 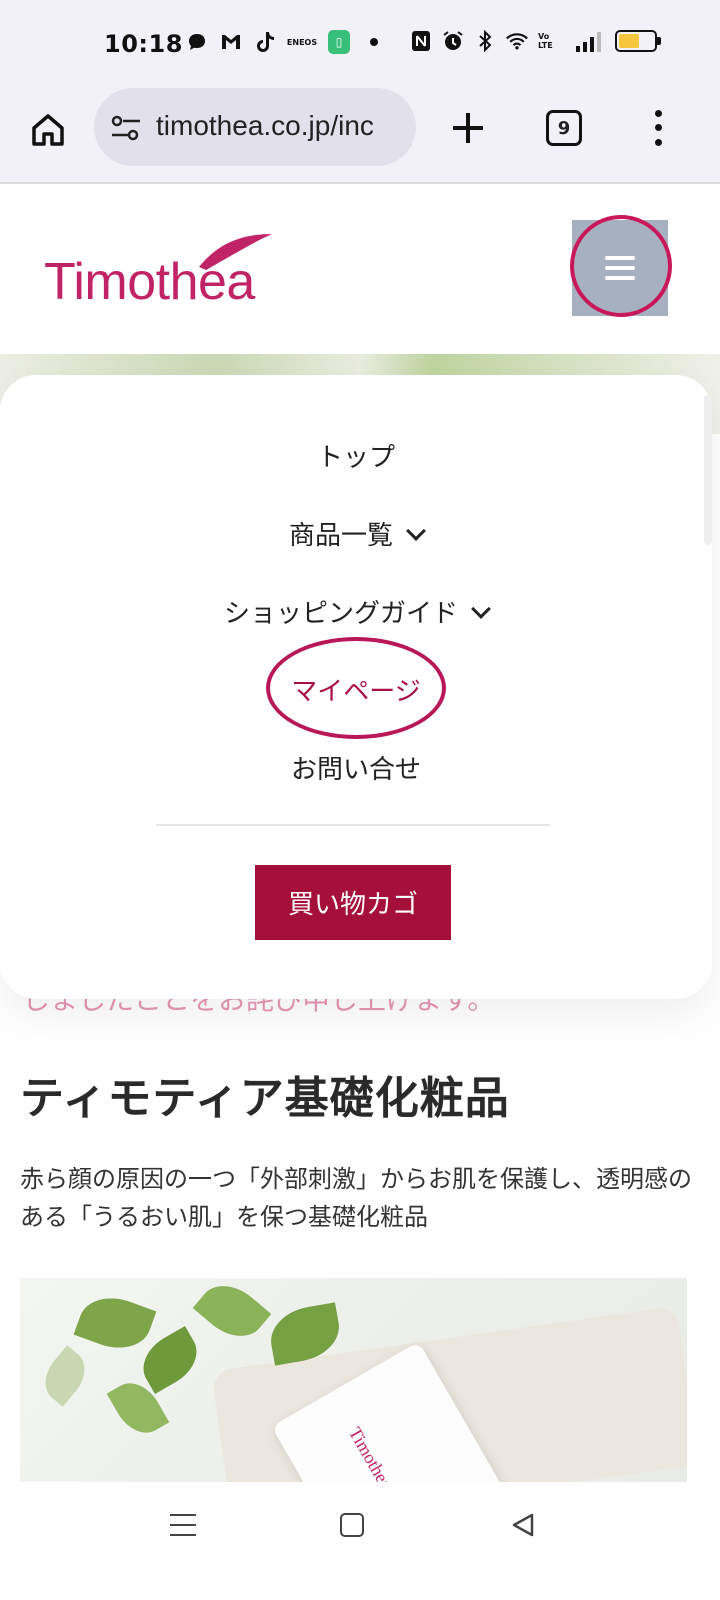 I want to click on plus-icon, so click(x=468, y=128).